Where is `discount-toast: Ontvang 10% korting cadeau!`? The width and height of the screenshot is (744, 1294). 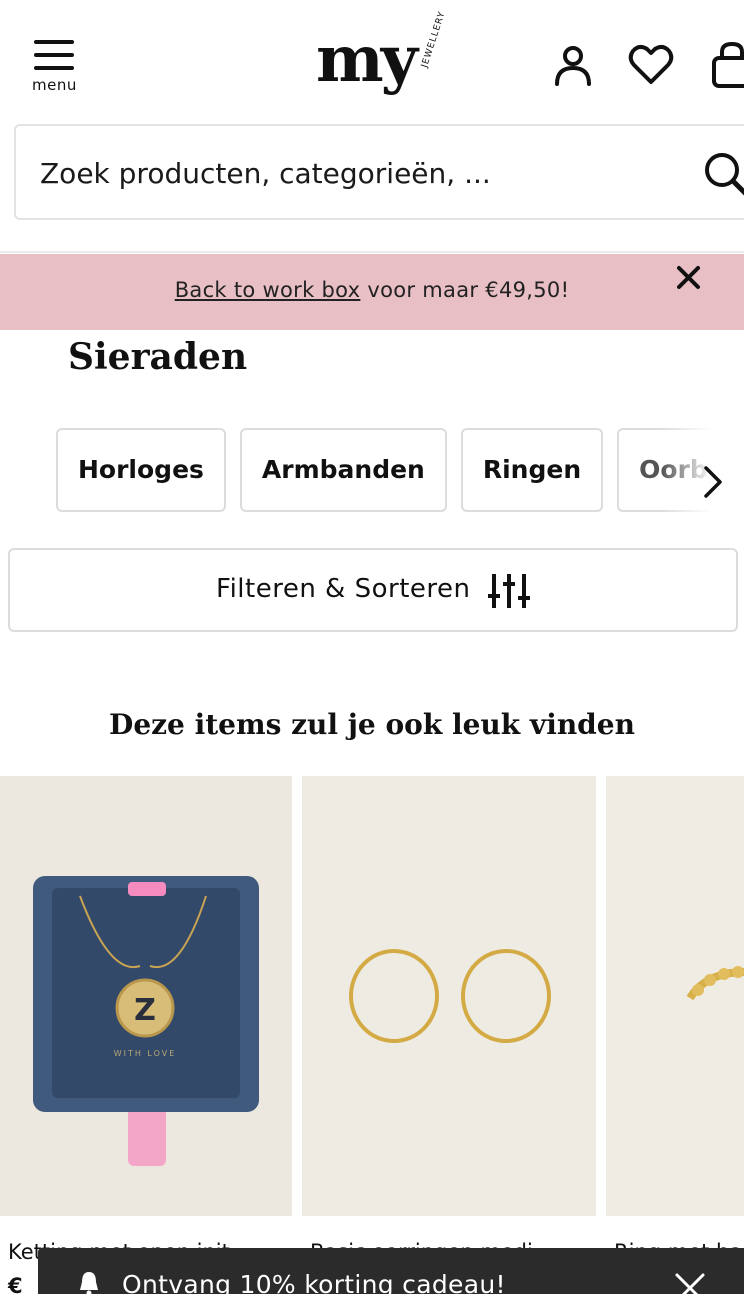
discount-toast: Ontvang 10% korting cadeau! is located at coordinates (391, 1271).